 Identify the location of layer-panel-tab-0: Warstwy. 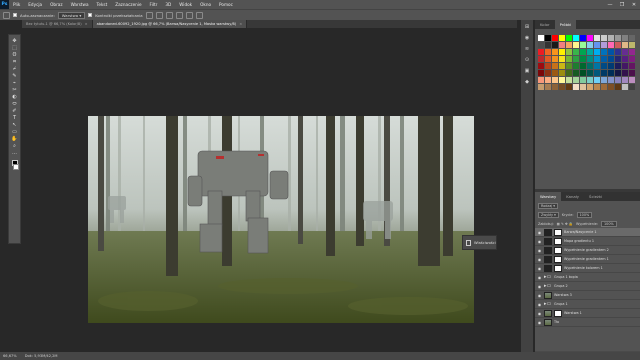
(548, 196).